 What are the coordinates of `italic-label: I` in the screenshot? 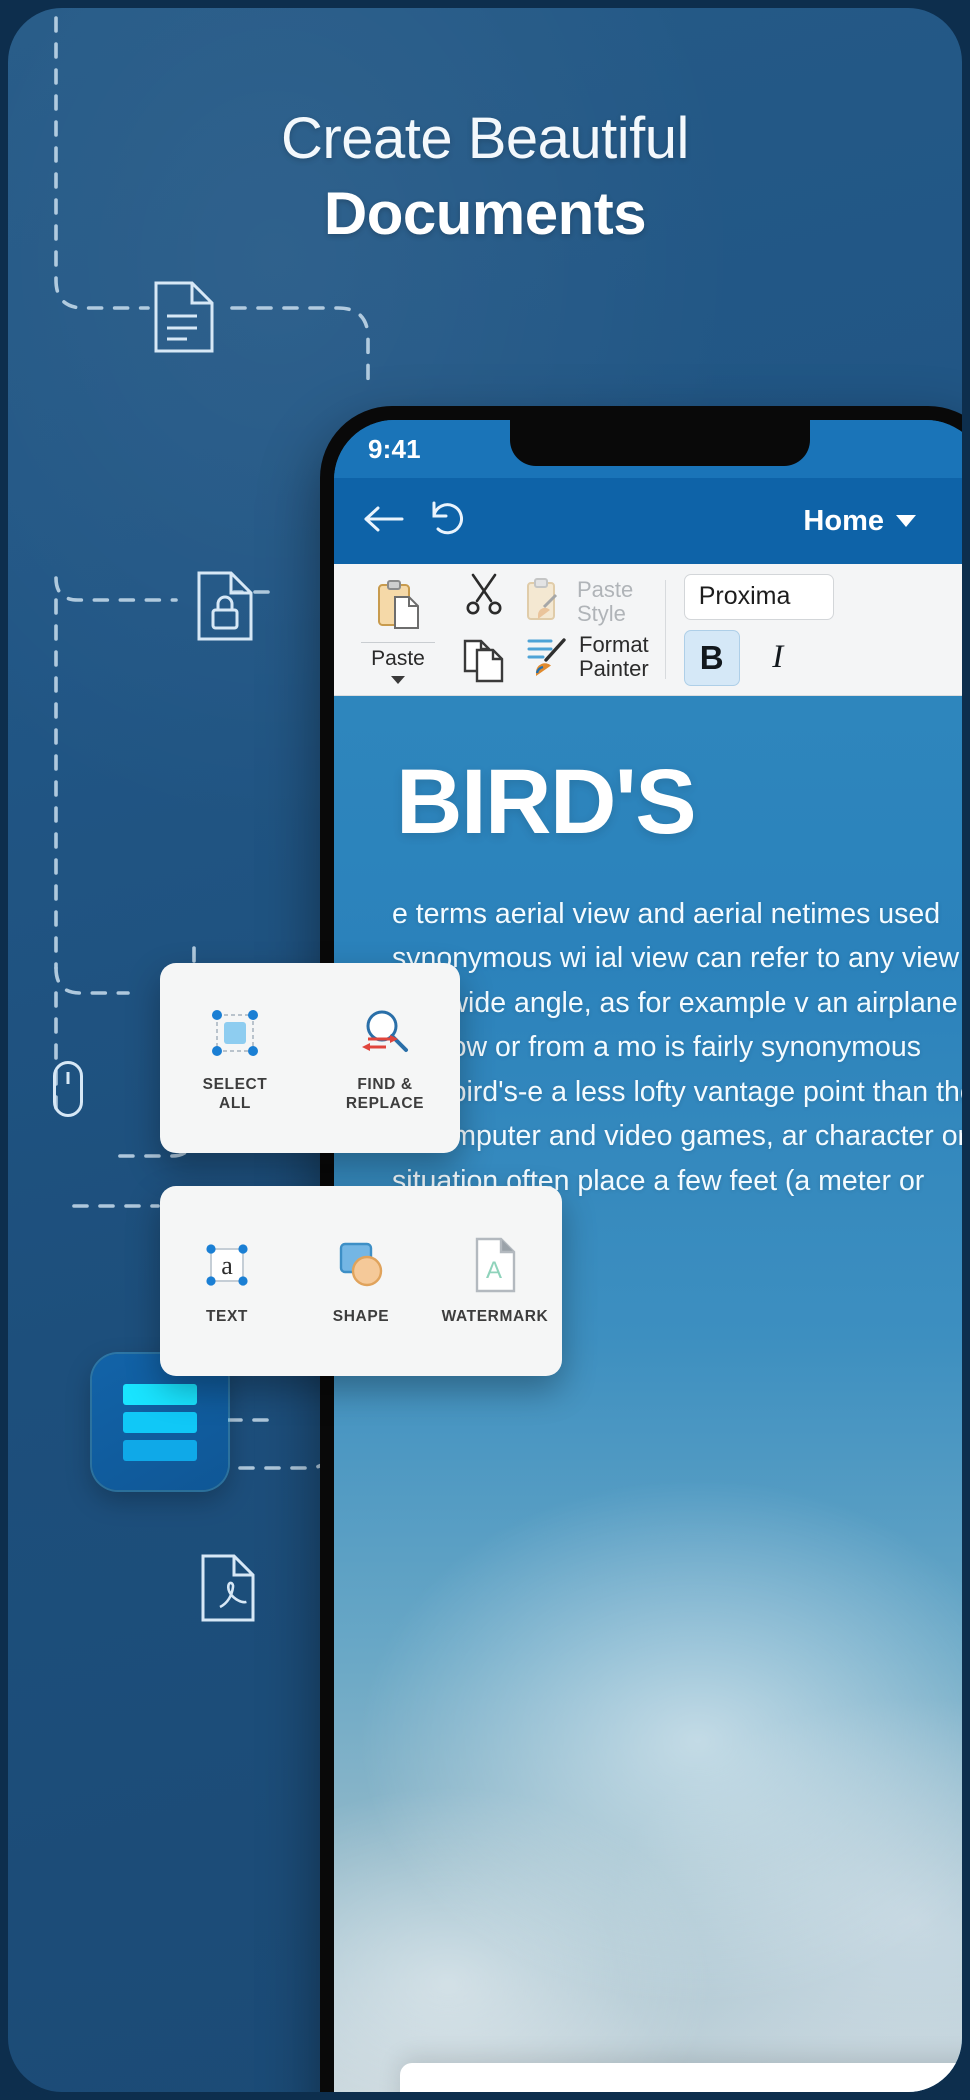 It's located at (778, 657).